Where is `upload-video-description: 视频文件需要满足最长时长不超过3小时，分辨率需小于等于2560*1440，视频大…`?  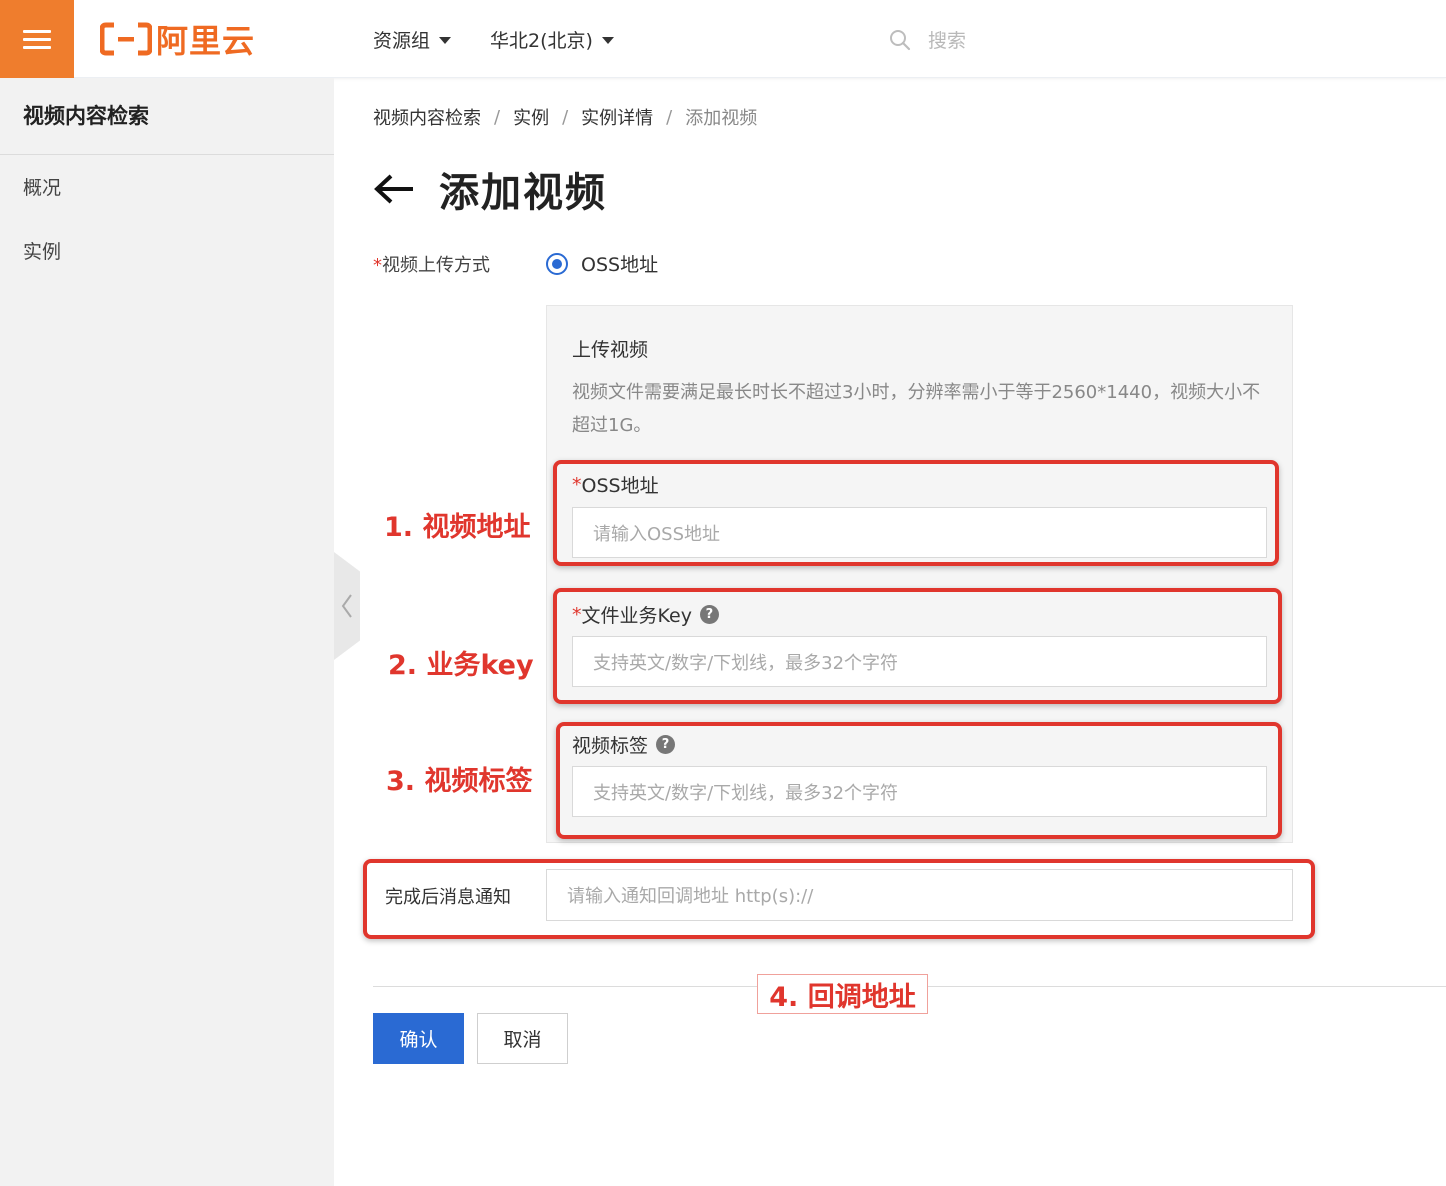
upload-video-description: 视频文件需要满足最长时长不超过3小时，分辨率需小于等于2560*1440，视频大… is located at coordinates (916, 409).